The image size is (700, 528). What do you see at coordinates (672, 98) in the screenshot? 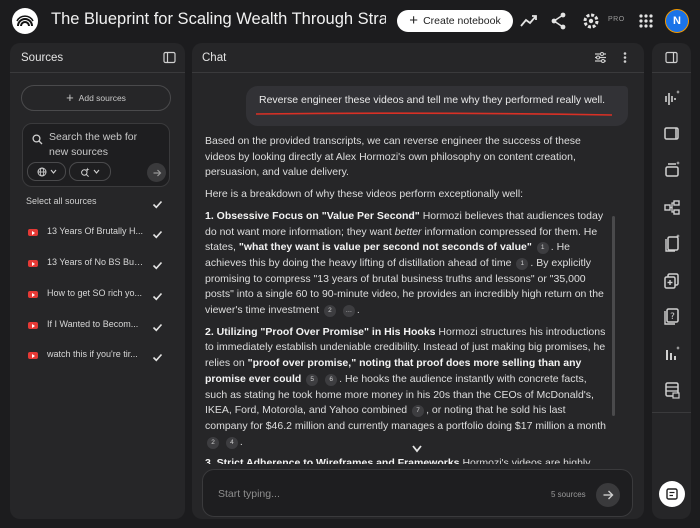
I see `audio-overview-icon` at bounding box center [672, 98].